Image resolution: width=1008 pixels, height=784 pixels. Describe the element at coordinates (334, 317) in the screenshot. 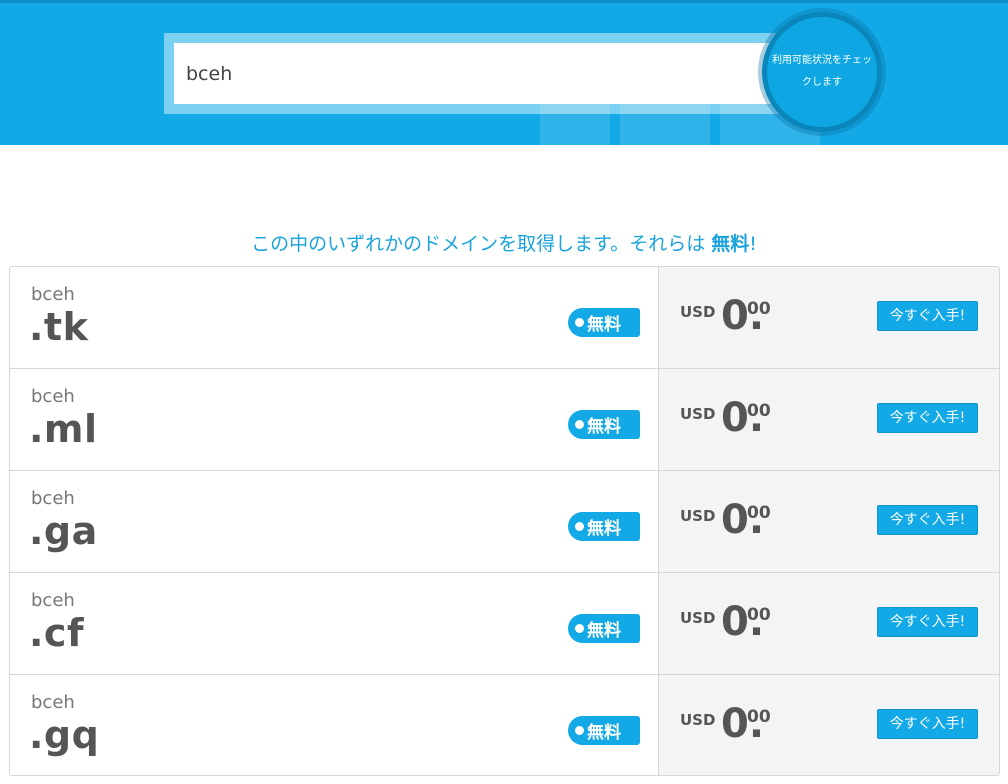

I see `domain-info: bceh .tk 無料` at that location.